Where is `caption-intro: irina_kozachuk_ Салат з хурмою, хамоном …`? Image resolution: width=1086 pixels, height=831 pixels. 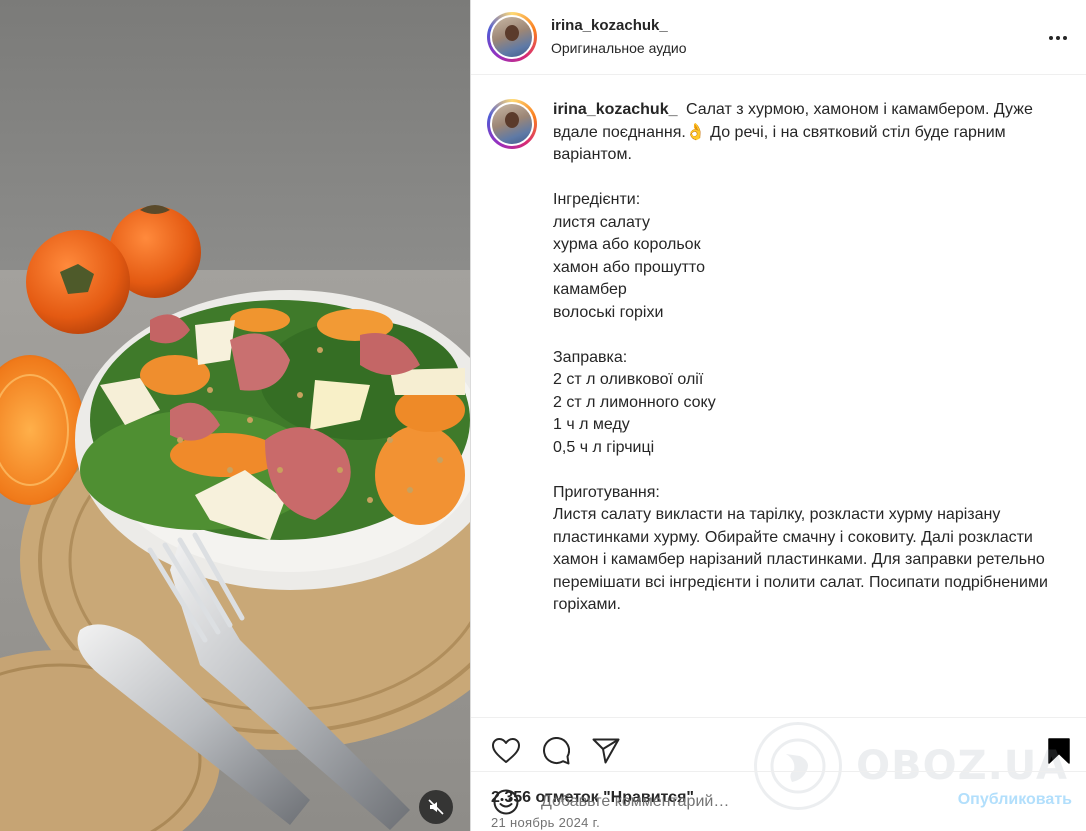
caption-intro: irina_kozachuk_ Салат з хурмою, хамоном … is located at coordinates (811, 133).